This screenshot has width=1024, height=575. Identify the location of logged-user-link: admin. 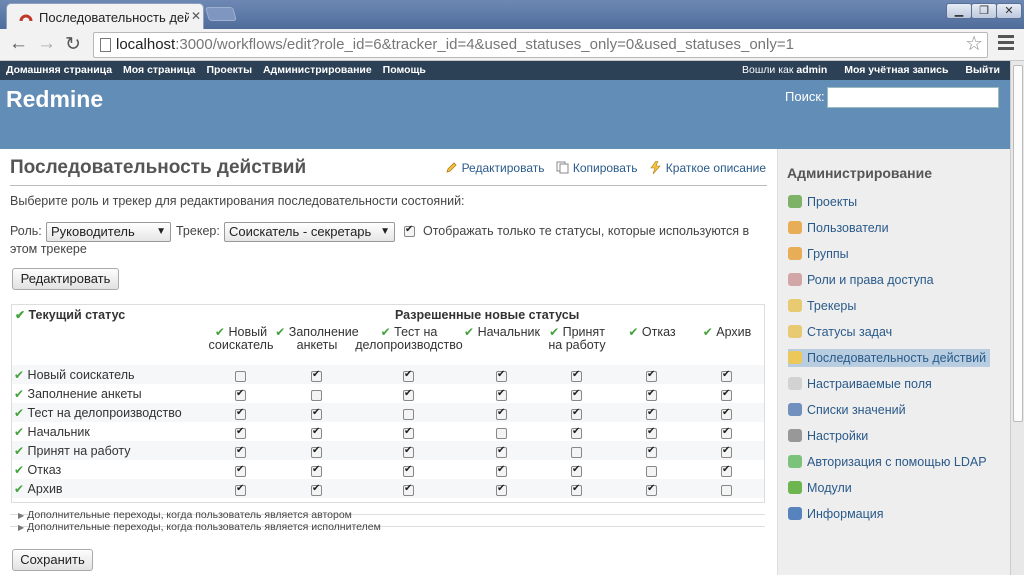
(811, 70).